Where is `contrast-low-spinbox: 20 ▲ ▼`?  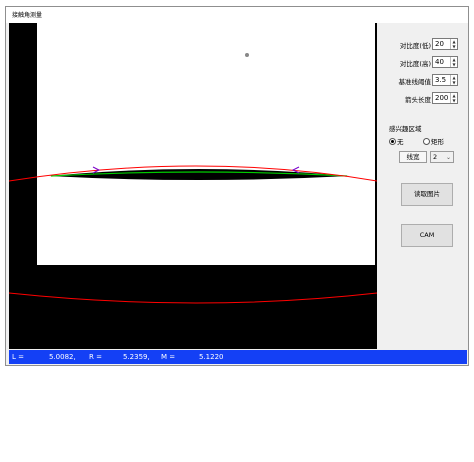 contrast-low-spinbox: 20 ▲ ▼ is located at coordinates (445, 44).